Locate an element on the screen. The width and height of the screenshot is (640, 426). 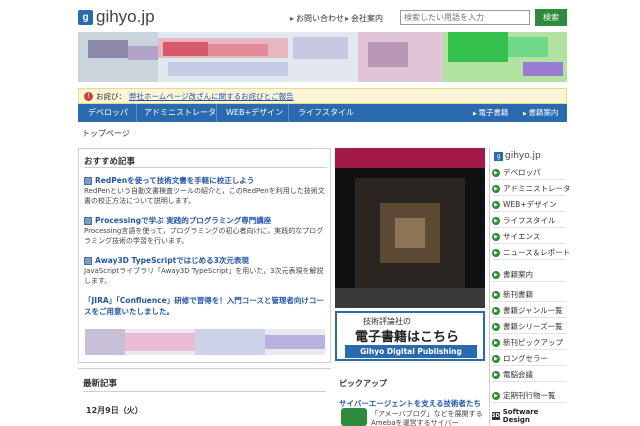
sidebar-item-science: ▶ サイエンス is located at coordinates (529, 237).